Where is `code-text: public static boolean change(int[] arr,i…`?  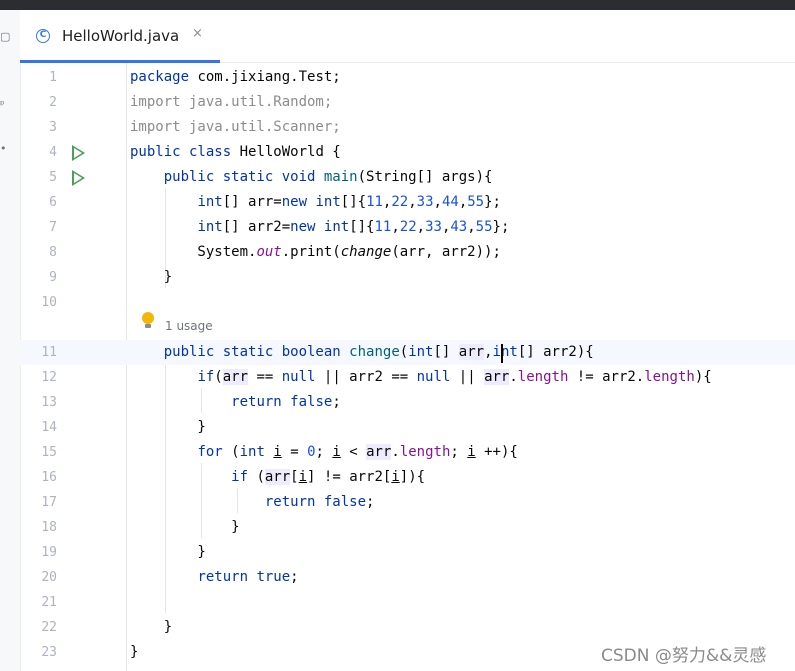
code-text: public static boolean change(int[] arr,i… is located at coordinates (378, 352).